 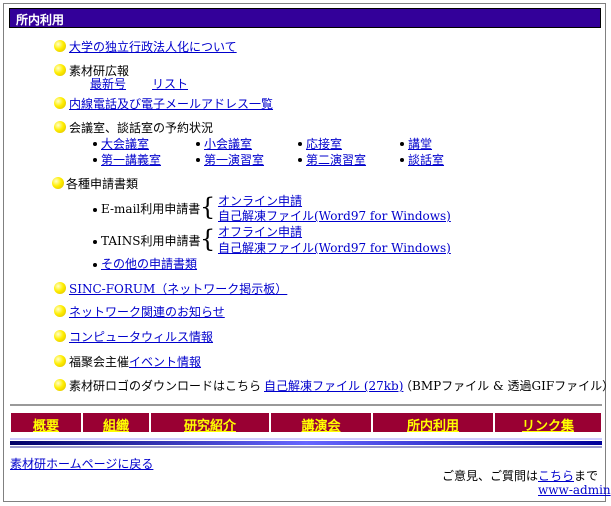 What do you see at coordinates (574, 490) in the screenshot?
I see `link-admin: www-admin` at bounding box center [574, 490].